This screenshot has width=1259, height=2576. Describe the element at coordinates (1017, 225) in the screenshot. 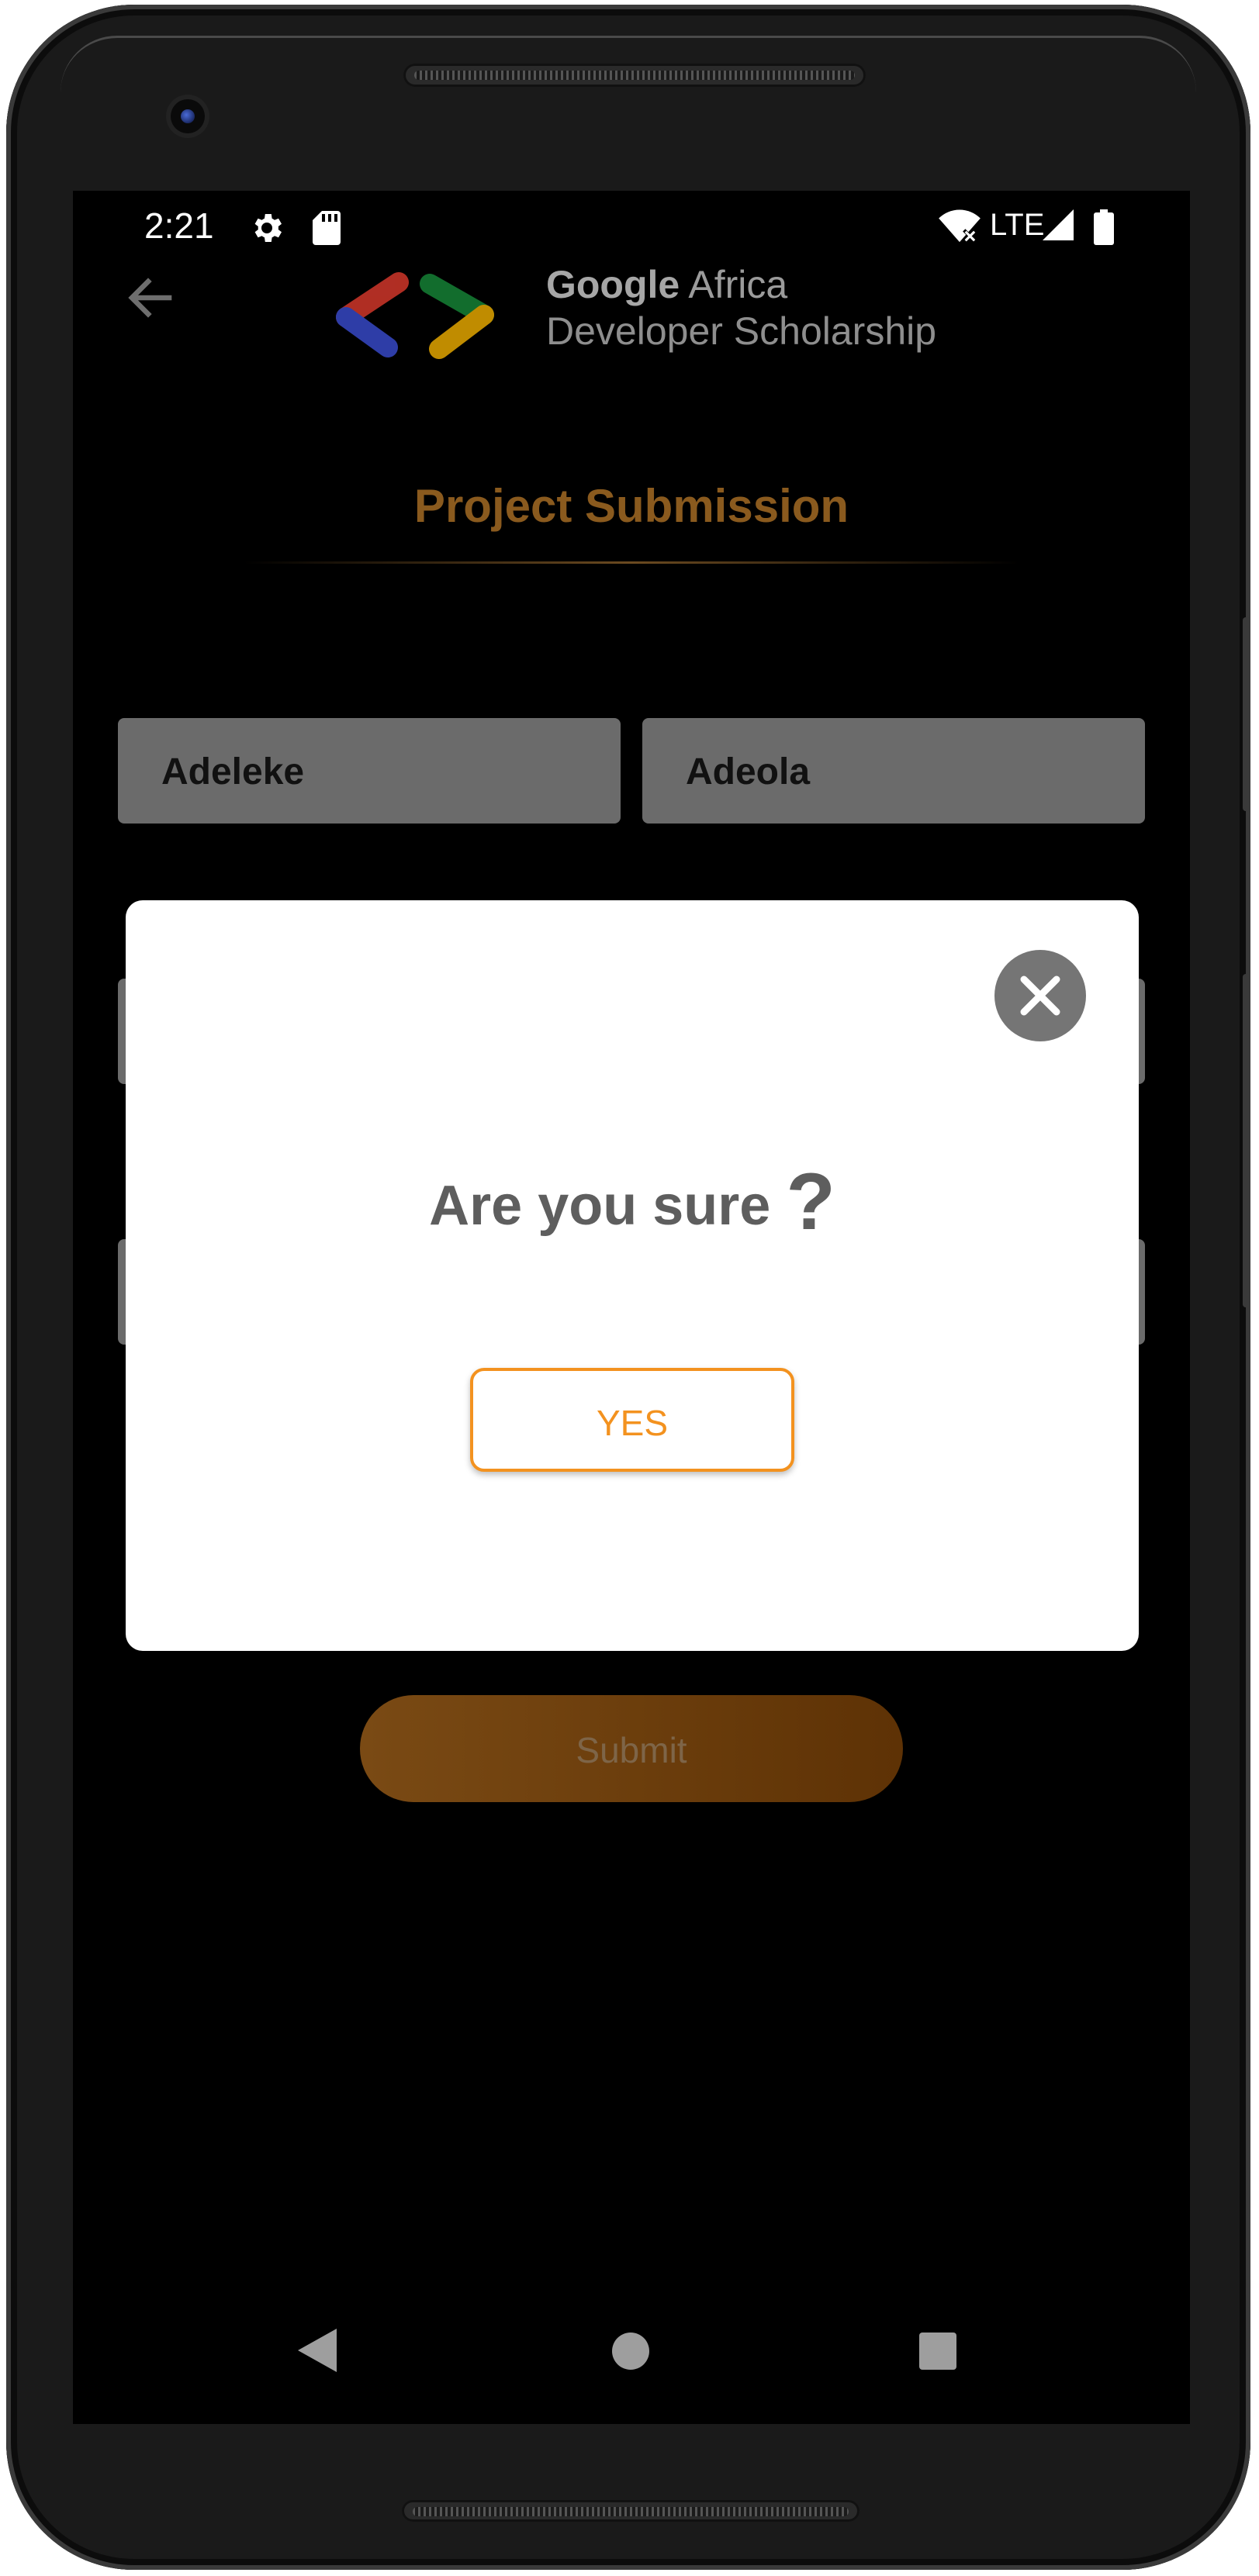

I see `network-type-label: LTE` at that location.